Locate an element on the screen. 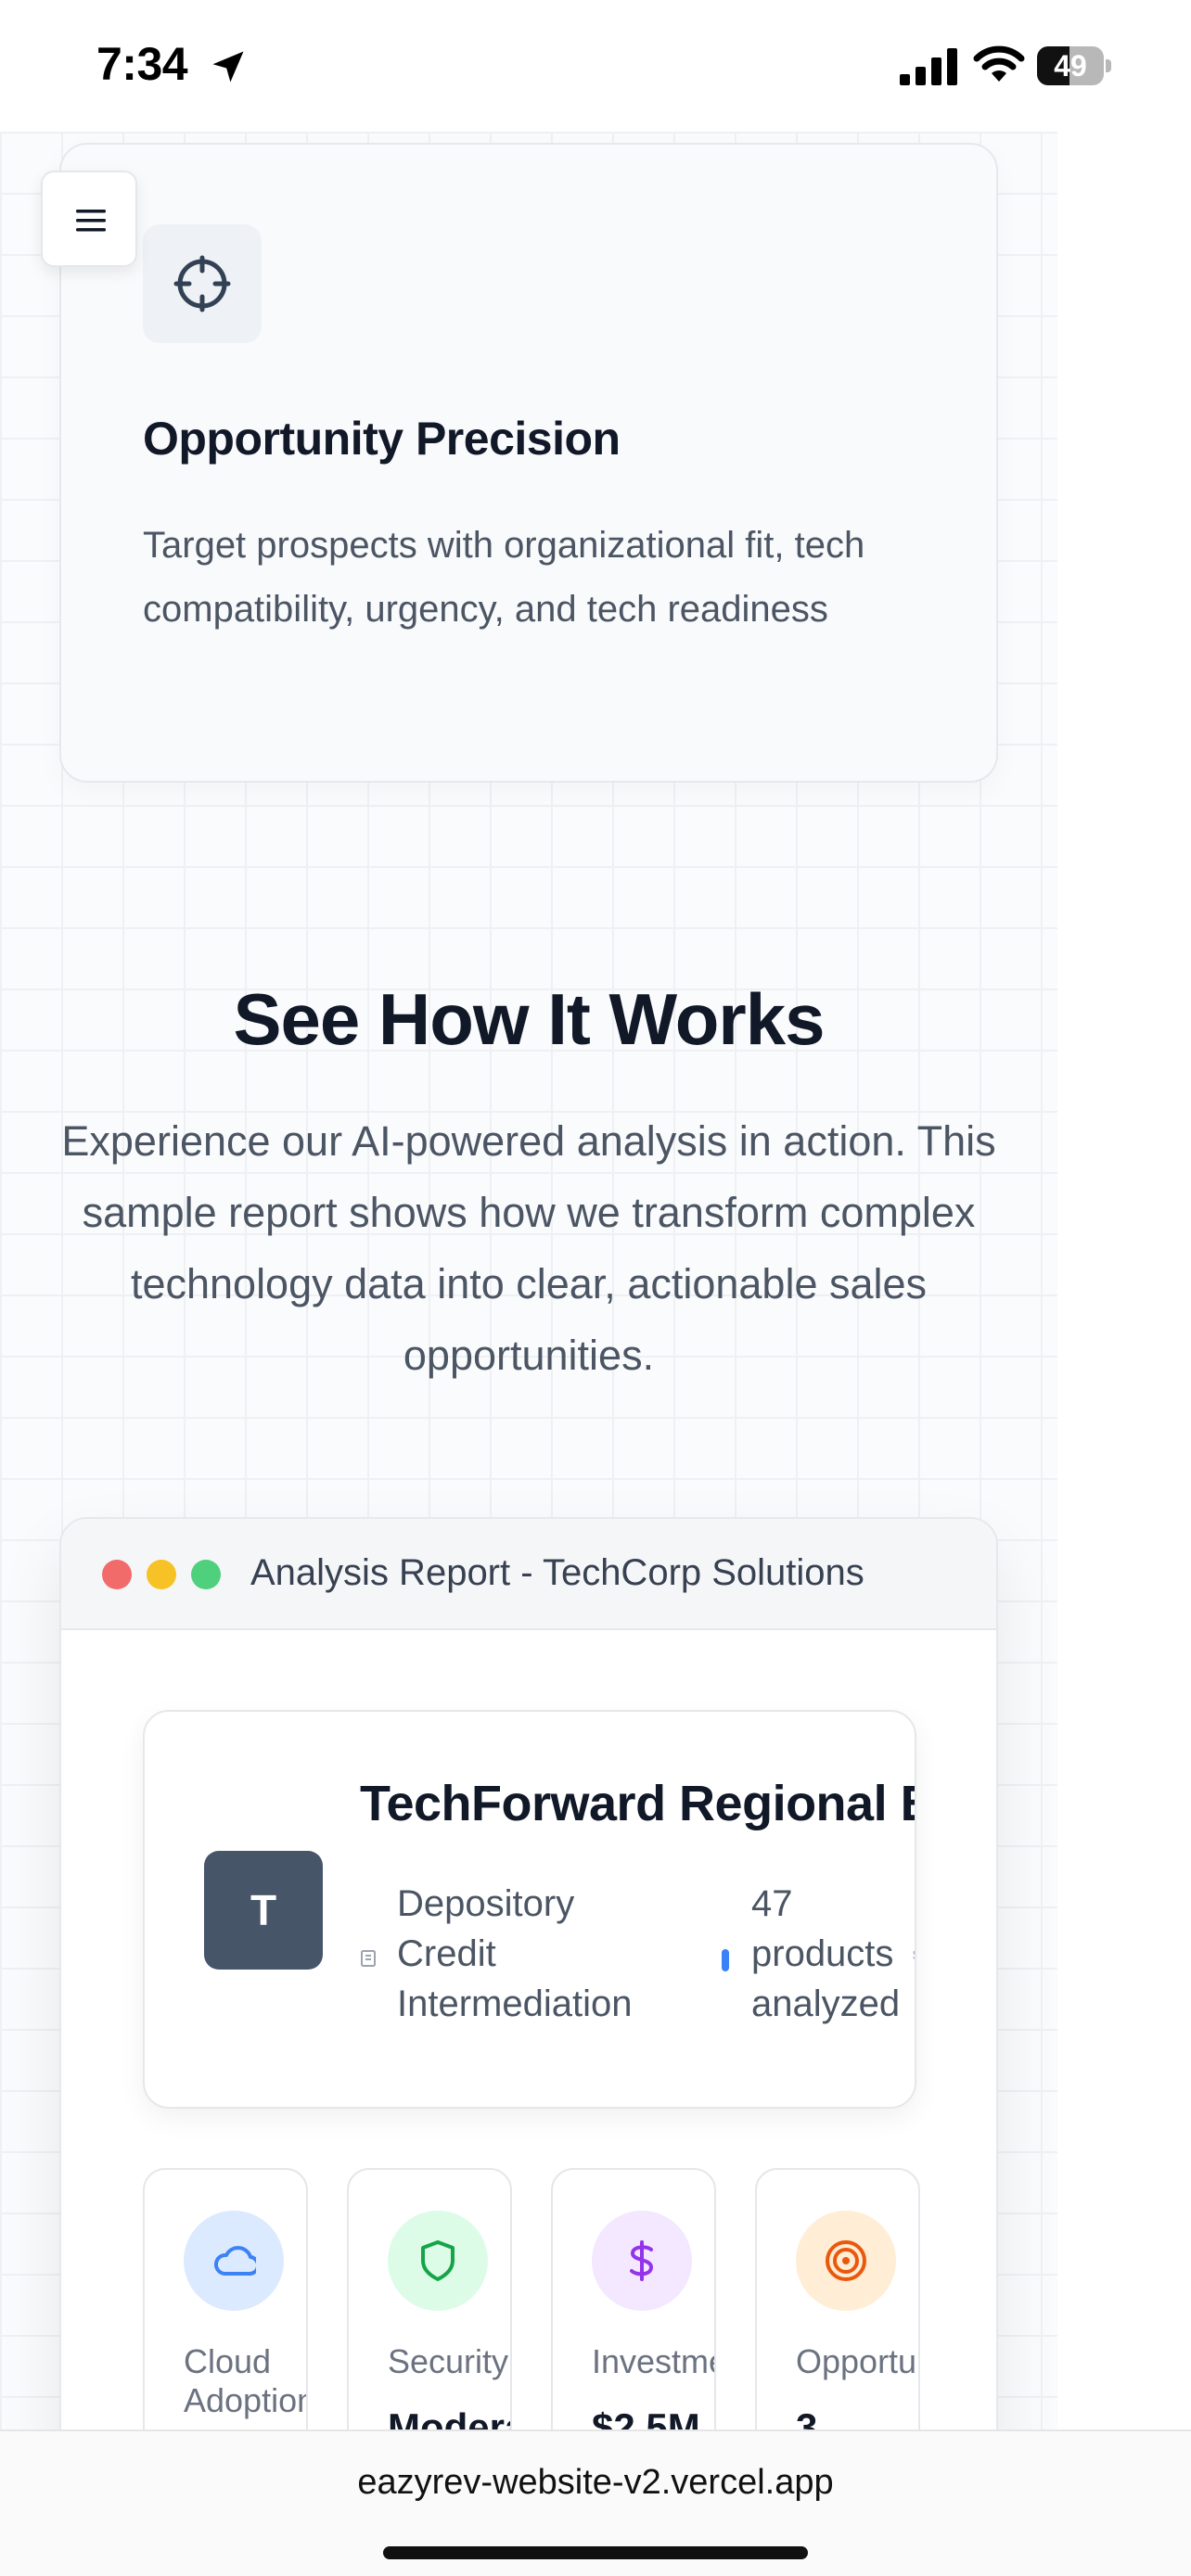 The width and height of the screenshot is (1191, 2576). cellular-signal-icon is located at coordinates (929, 66).